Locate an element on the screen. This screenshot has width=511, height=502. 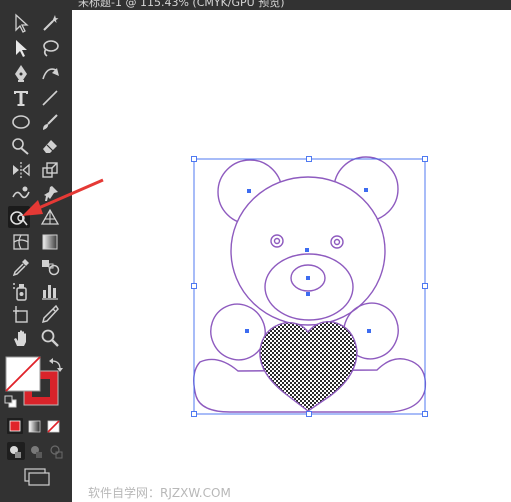
slice-tool-icon is located at coordinates (50, 314).